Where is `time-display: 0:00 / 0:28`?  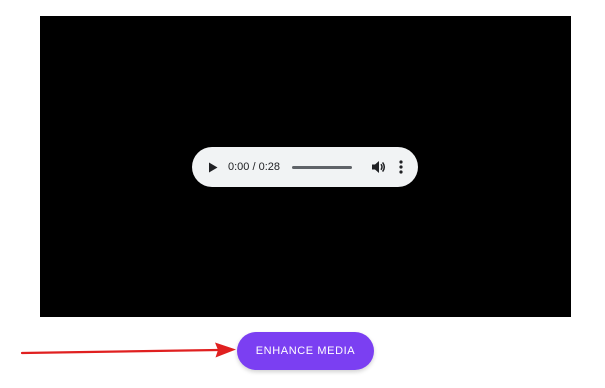
time-display: 0:00 / 0:28 is located at coordinates (254, 167).